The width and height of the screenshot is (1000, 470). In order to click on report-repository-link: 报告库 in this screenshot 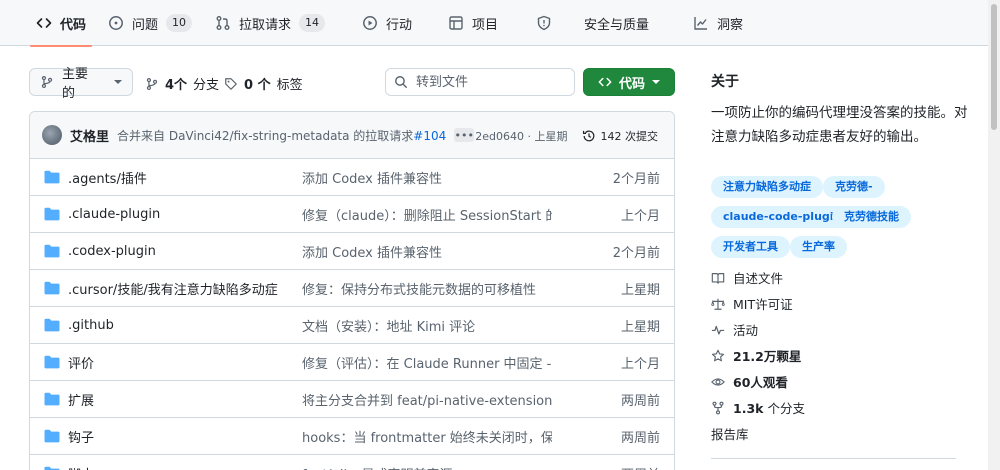, I will do `click(730, 433)`.